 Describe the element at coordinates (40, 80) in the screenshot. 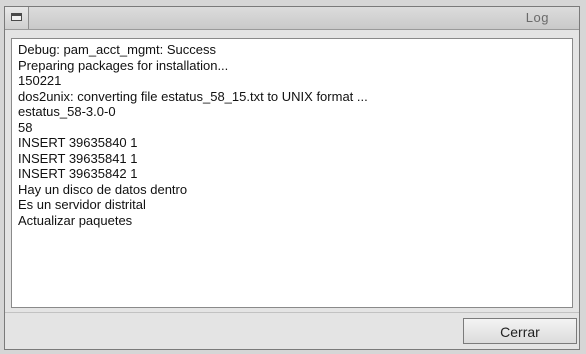

I see `log-line: 150221` at that location.